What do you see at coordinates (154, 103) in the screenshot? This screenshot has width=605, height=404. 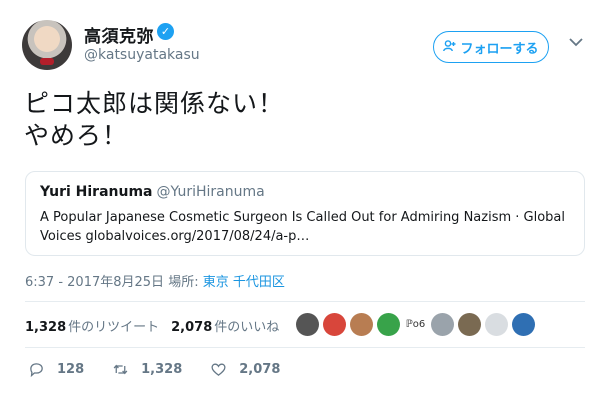 I see `tweet-text-line-1: ピコ太郎は関係ない！` at bounding box center [154, 103].